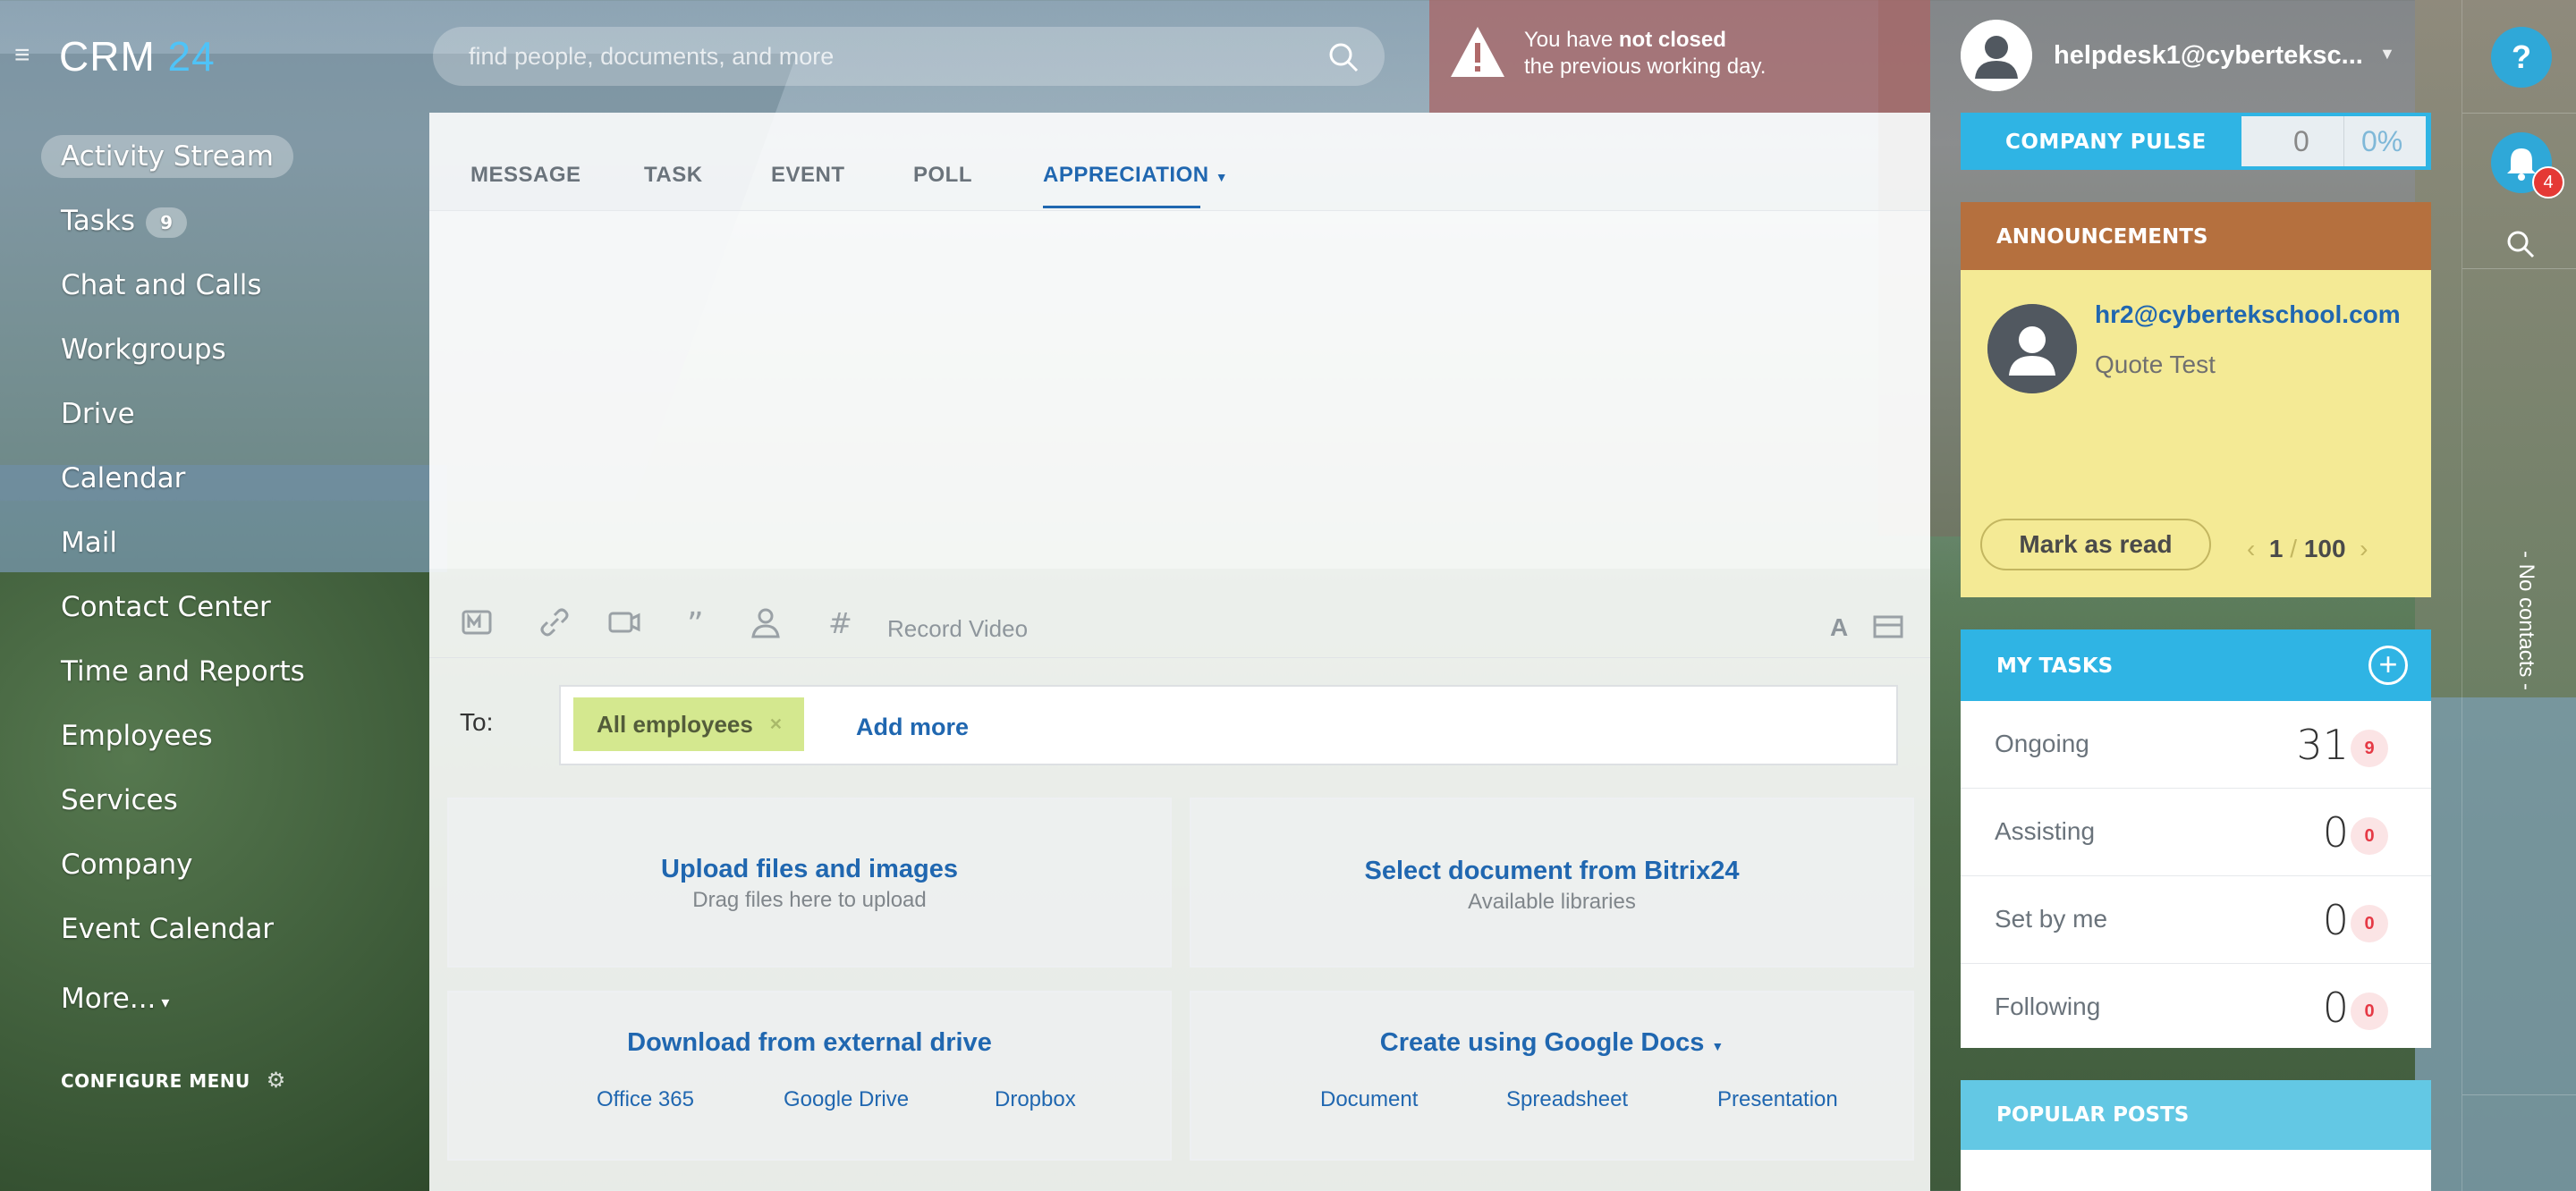 The height and width of the screenshot is (1191, 2576). Describe the element at coordinates (2196, 745) in the screenshot. I see `task-row-ongoing: Ongoing 31 9` at that location.